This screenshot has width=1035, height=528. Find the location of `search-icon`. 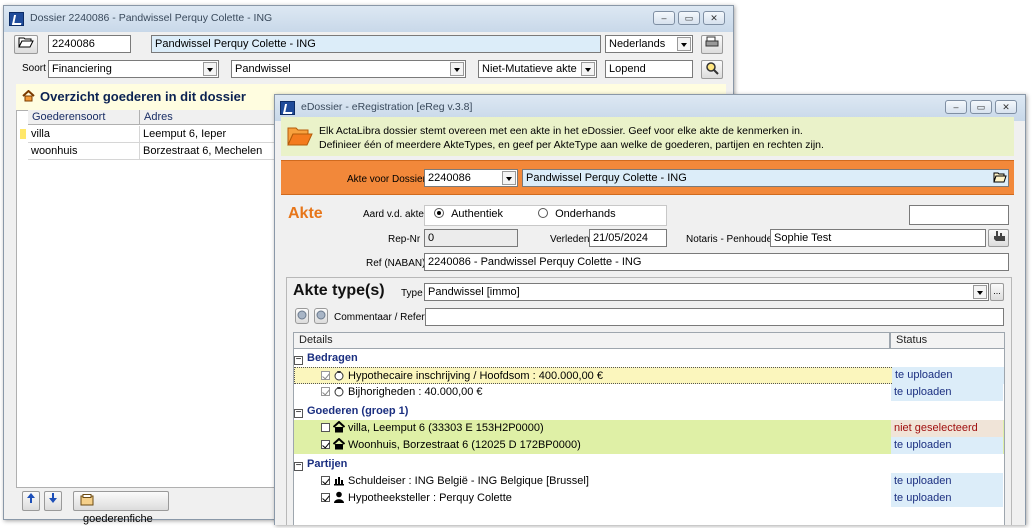

search-icon is located at coordinates (712, 68).